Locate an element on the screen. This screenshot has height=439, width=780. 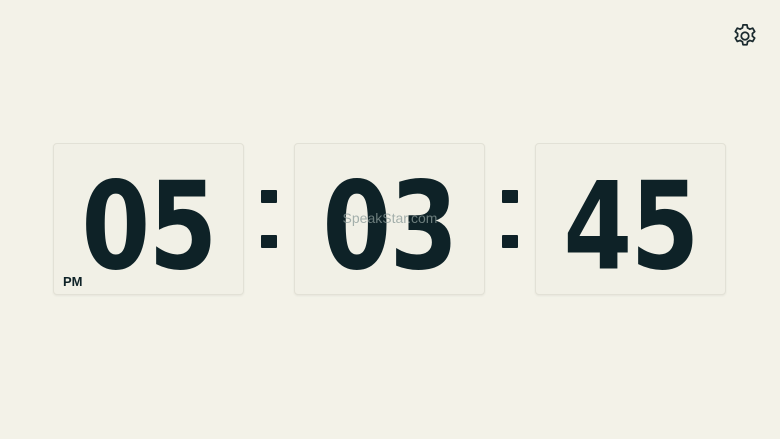
seconds-card: 45 is located at coordinates (630, 220).